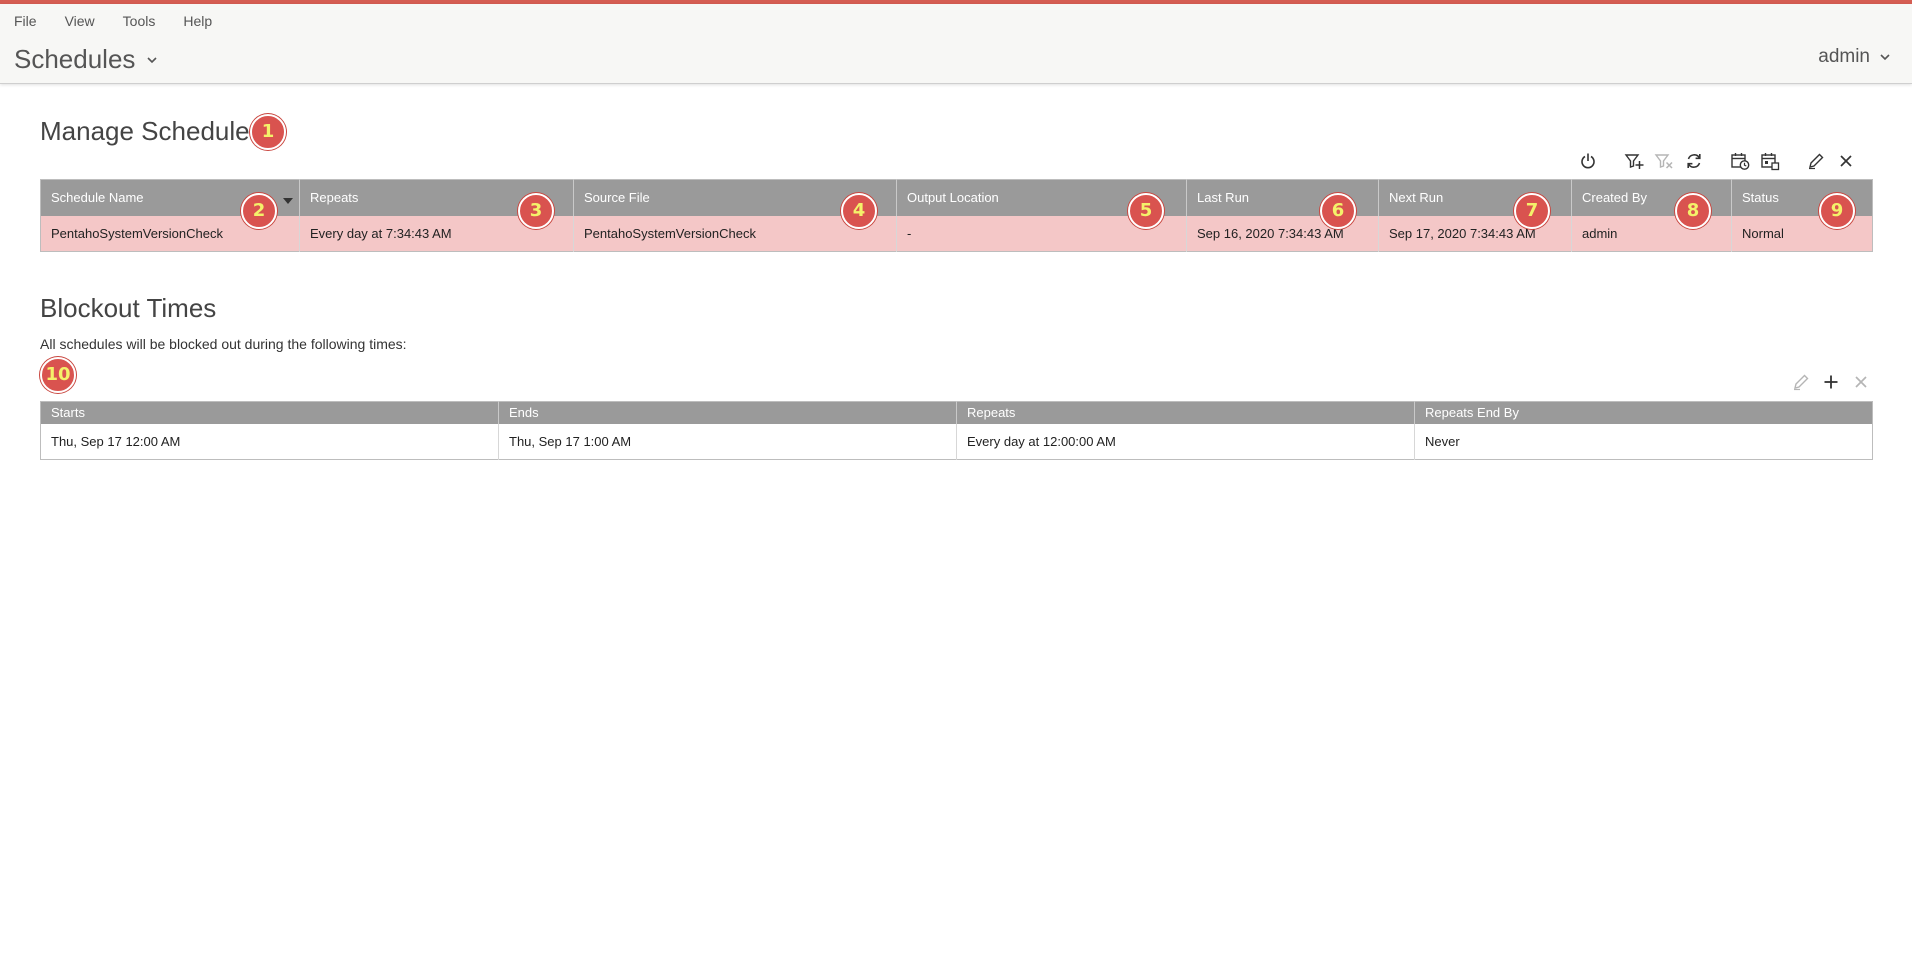 This screenshot has width=1912, height=958. I want to click on callout-badge-4: 4, so click(859, 211).